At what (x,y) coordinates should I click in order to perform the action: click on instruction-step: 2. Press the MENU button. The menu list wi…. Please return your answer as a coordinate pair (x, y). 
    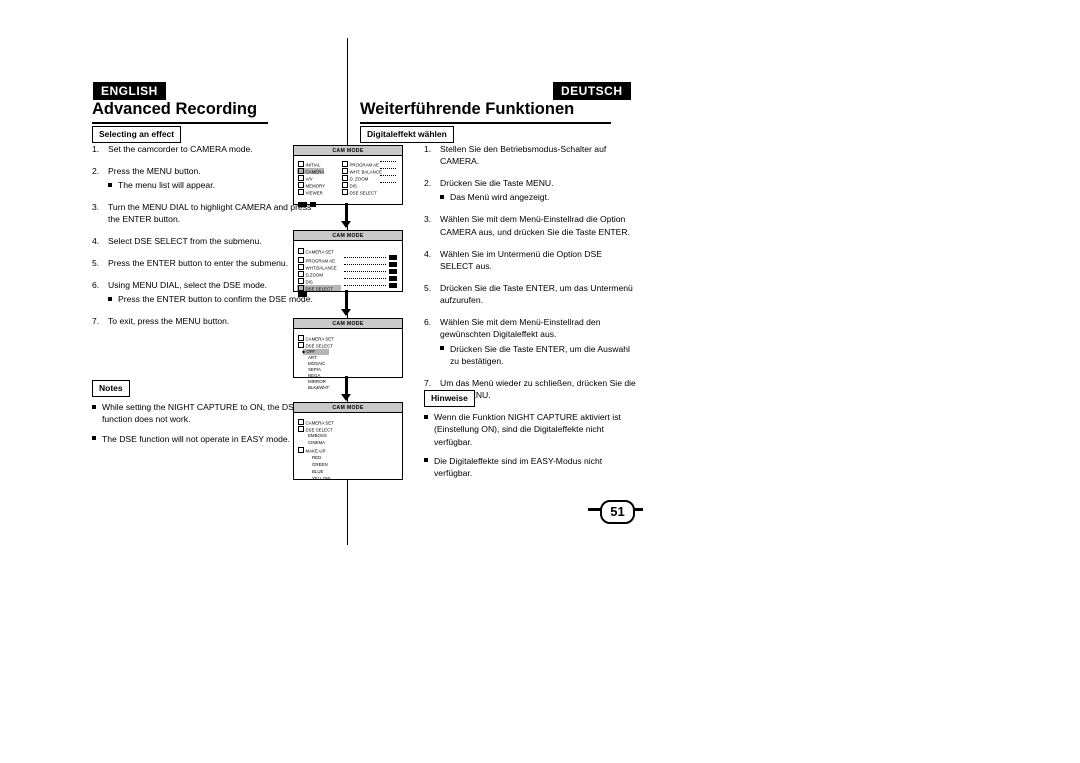
    Looking at the image, I should click on (203, 178).